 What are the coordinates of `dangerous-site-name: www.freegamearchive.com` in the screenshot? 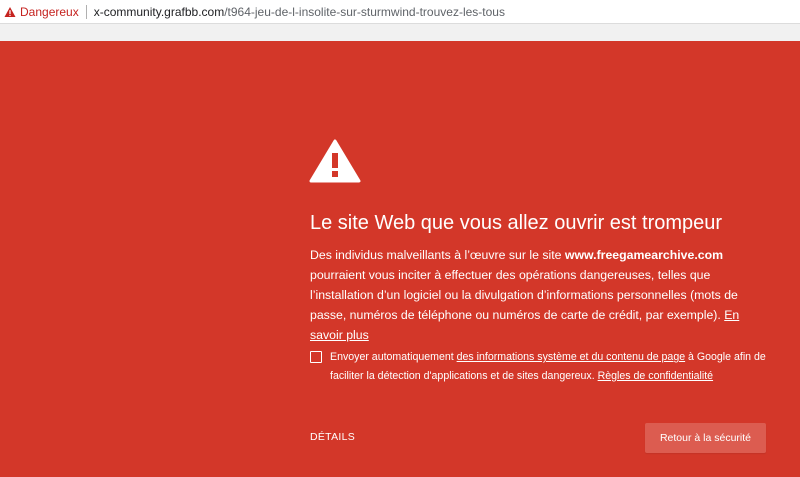 It's located at (644, 255).